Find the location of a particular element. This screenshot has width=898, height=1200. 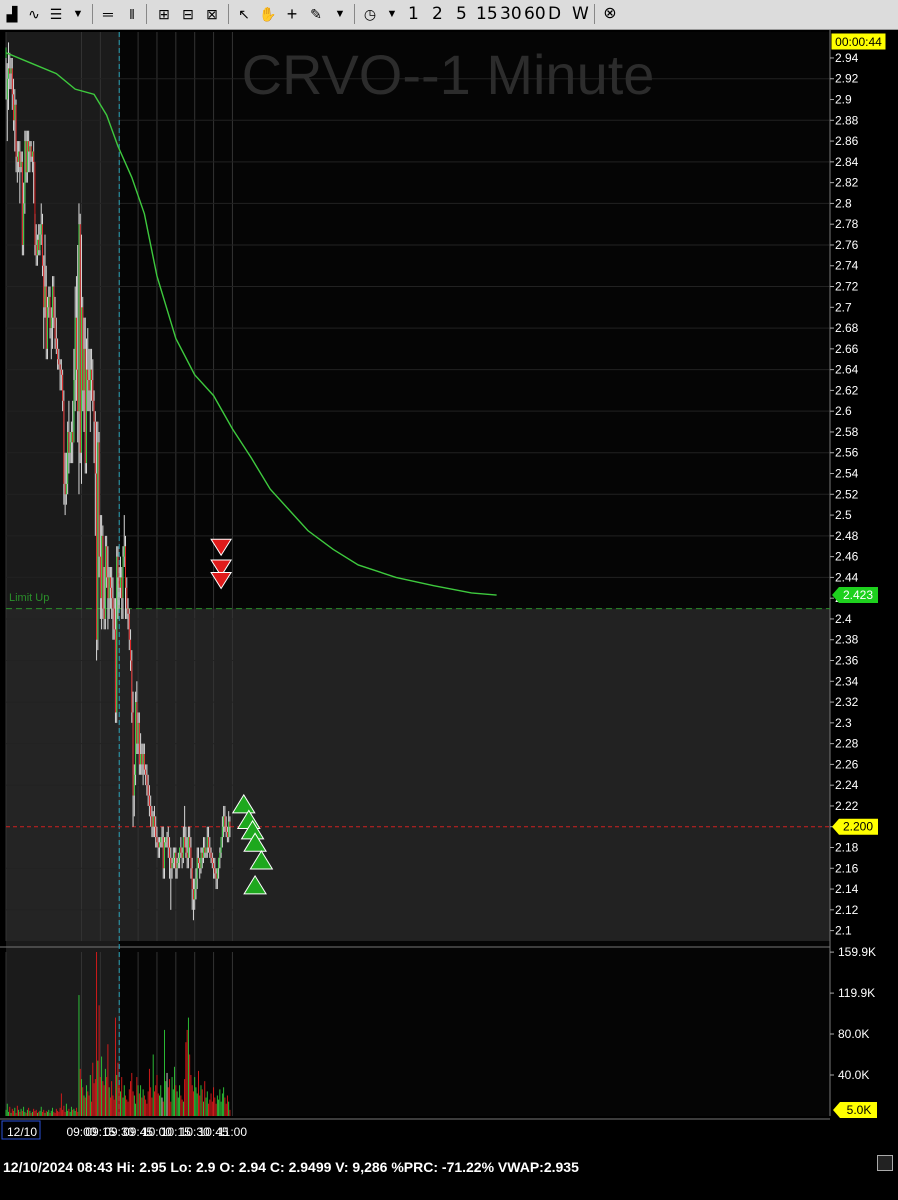

price-tick-label: 2.48 is located at coordinates (847, 536).